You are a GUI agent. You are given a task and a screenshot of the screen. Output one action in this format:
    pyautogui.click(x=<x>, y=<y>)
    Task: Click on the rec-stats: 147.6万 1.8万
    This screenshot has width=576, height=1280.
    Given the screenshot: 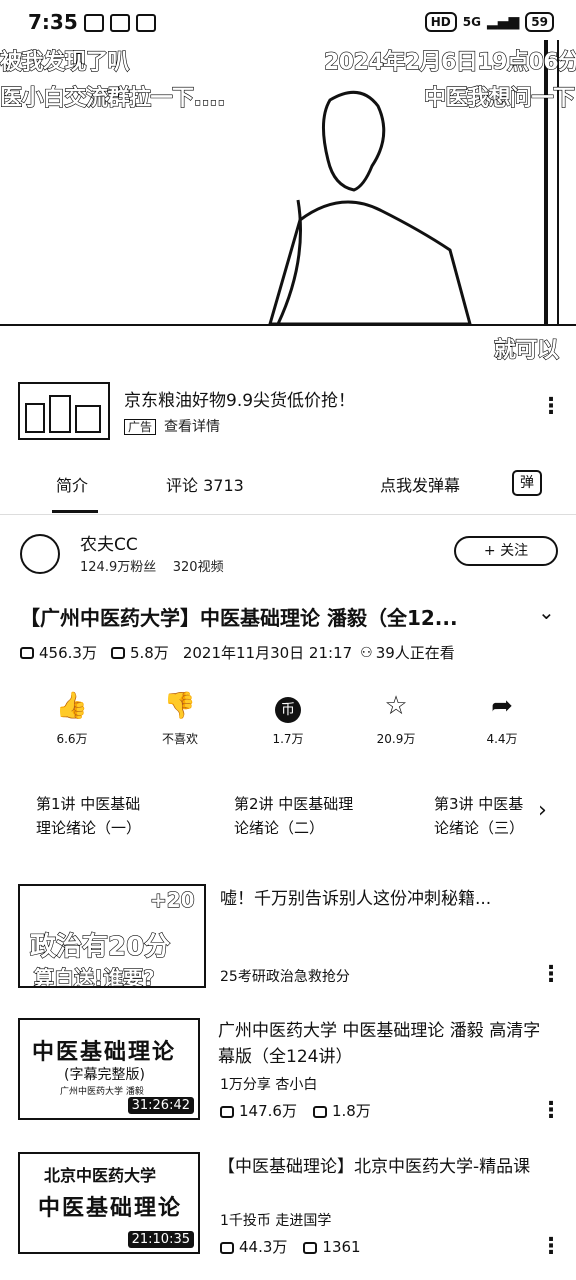 What is the action you would take?
    pyautogui.click(x=295, y=1110)
    